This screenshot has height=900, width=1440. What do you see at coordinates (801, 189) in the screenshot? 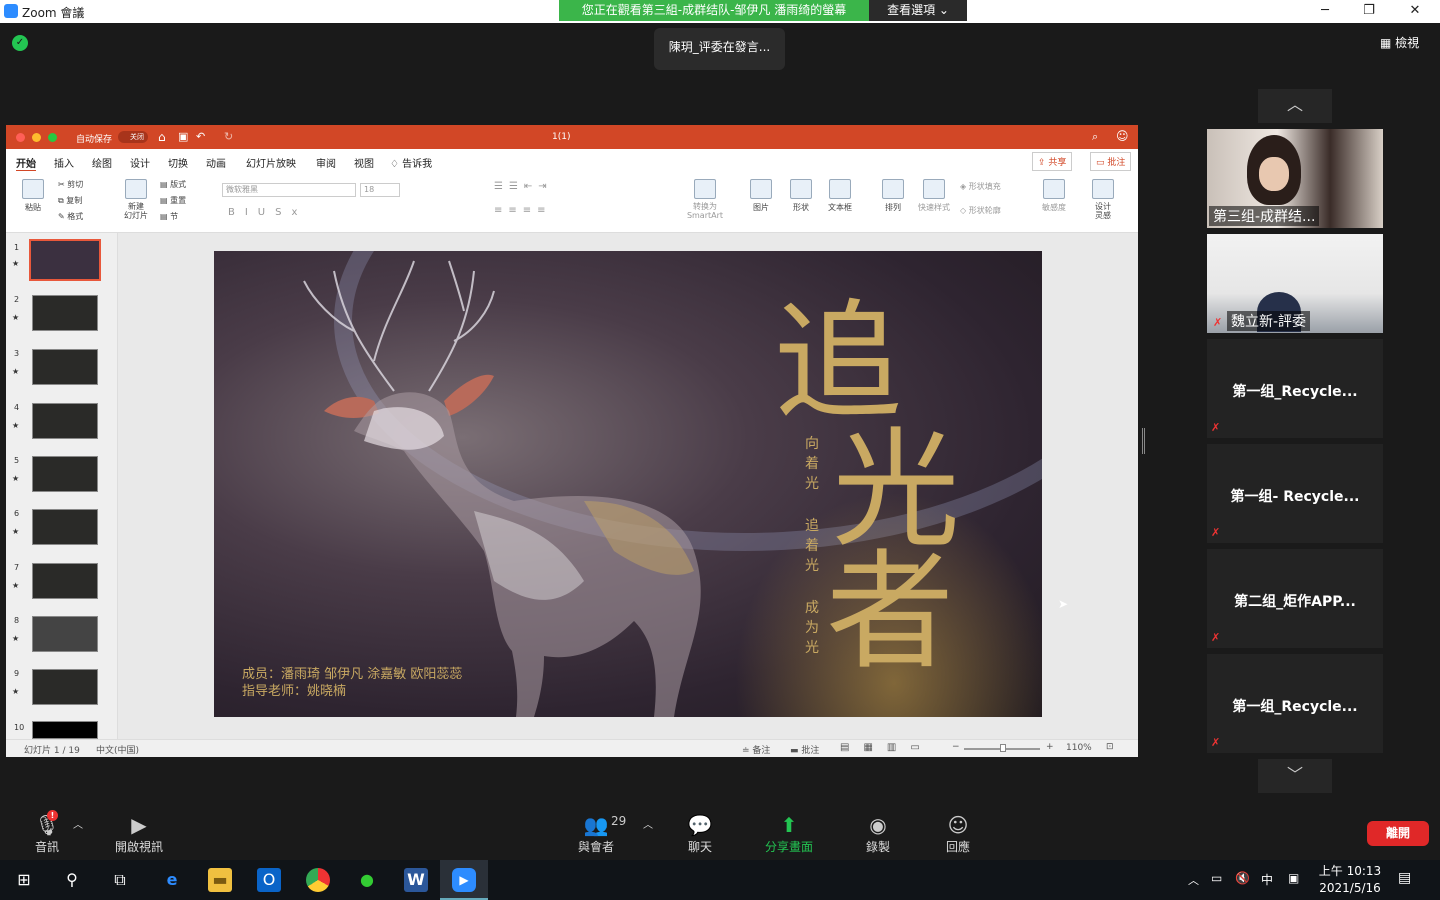
I see `shape-icon` at bounding box center [801, 189].